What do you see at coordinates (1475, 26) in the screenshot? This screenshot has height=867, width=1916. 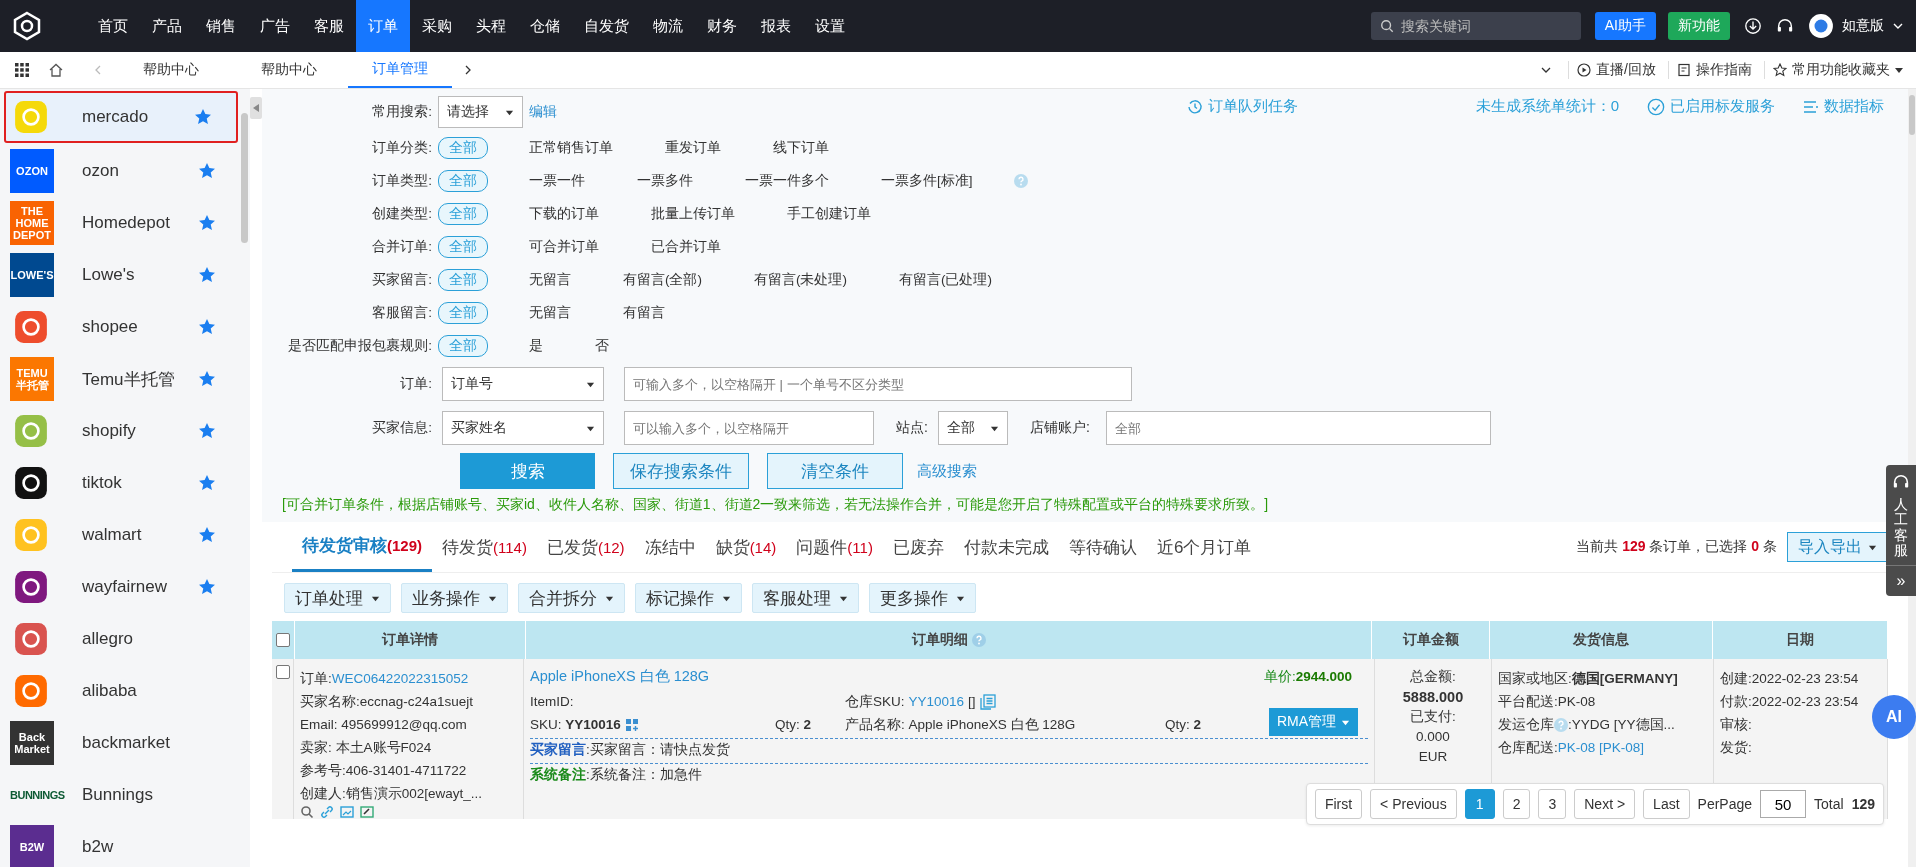 I see `search-field: 搜索关键词` at bounding box center [1475, 26].